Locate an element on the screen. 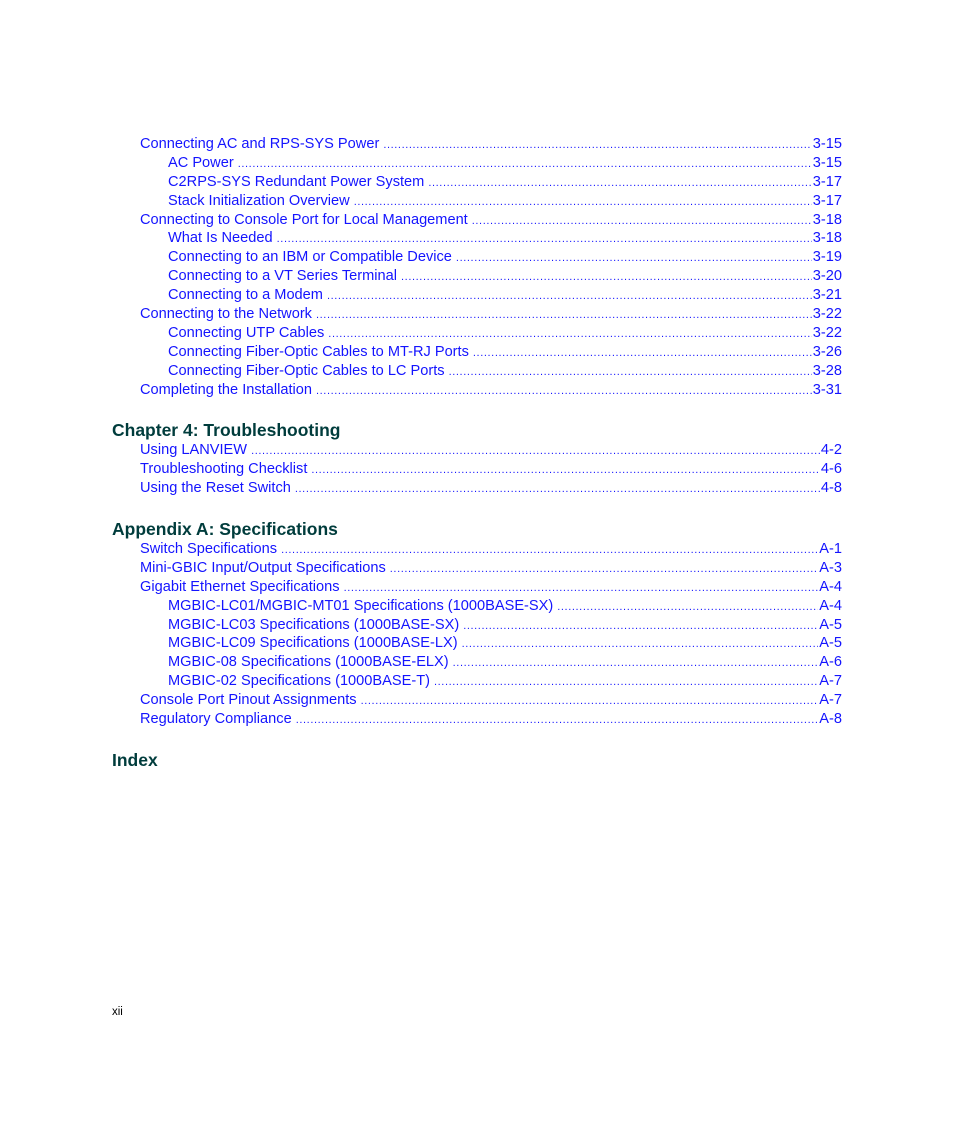 This screenshot has width=954, height=1123. toc-entry-page-number: 4-2 is located at coordinates (830, 450).